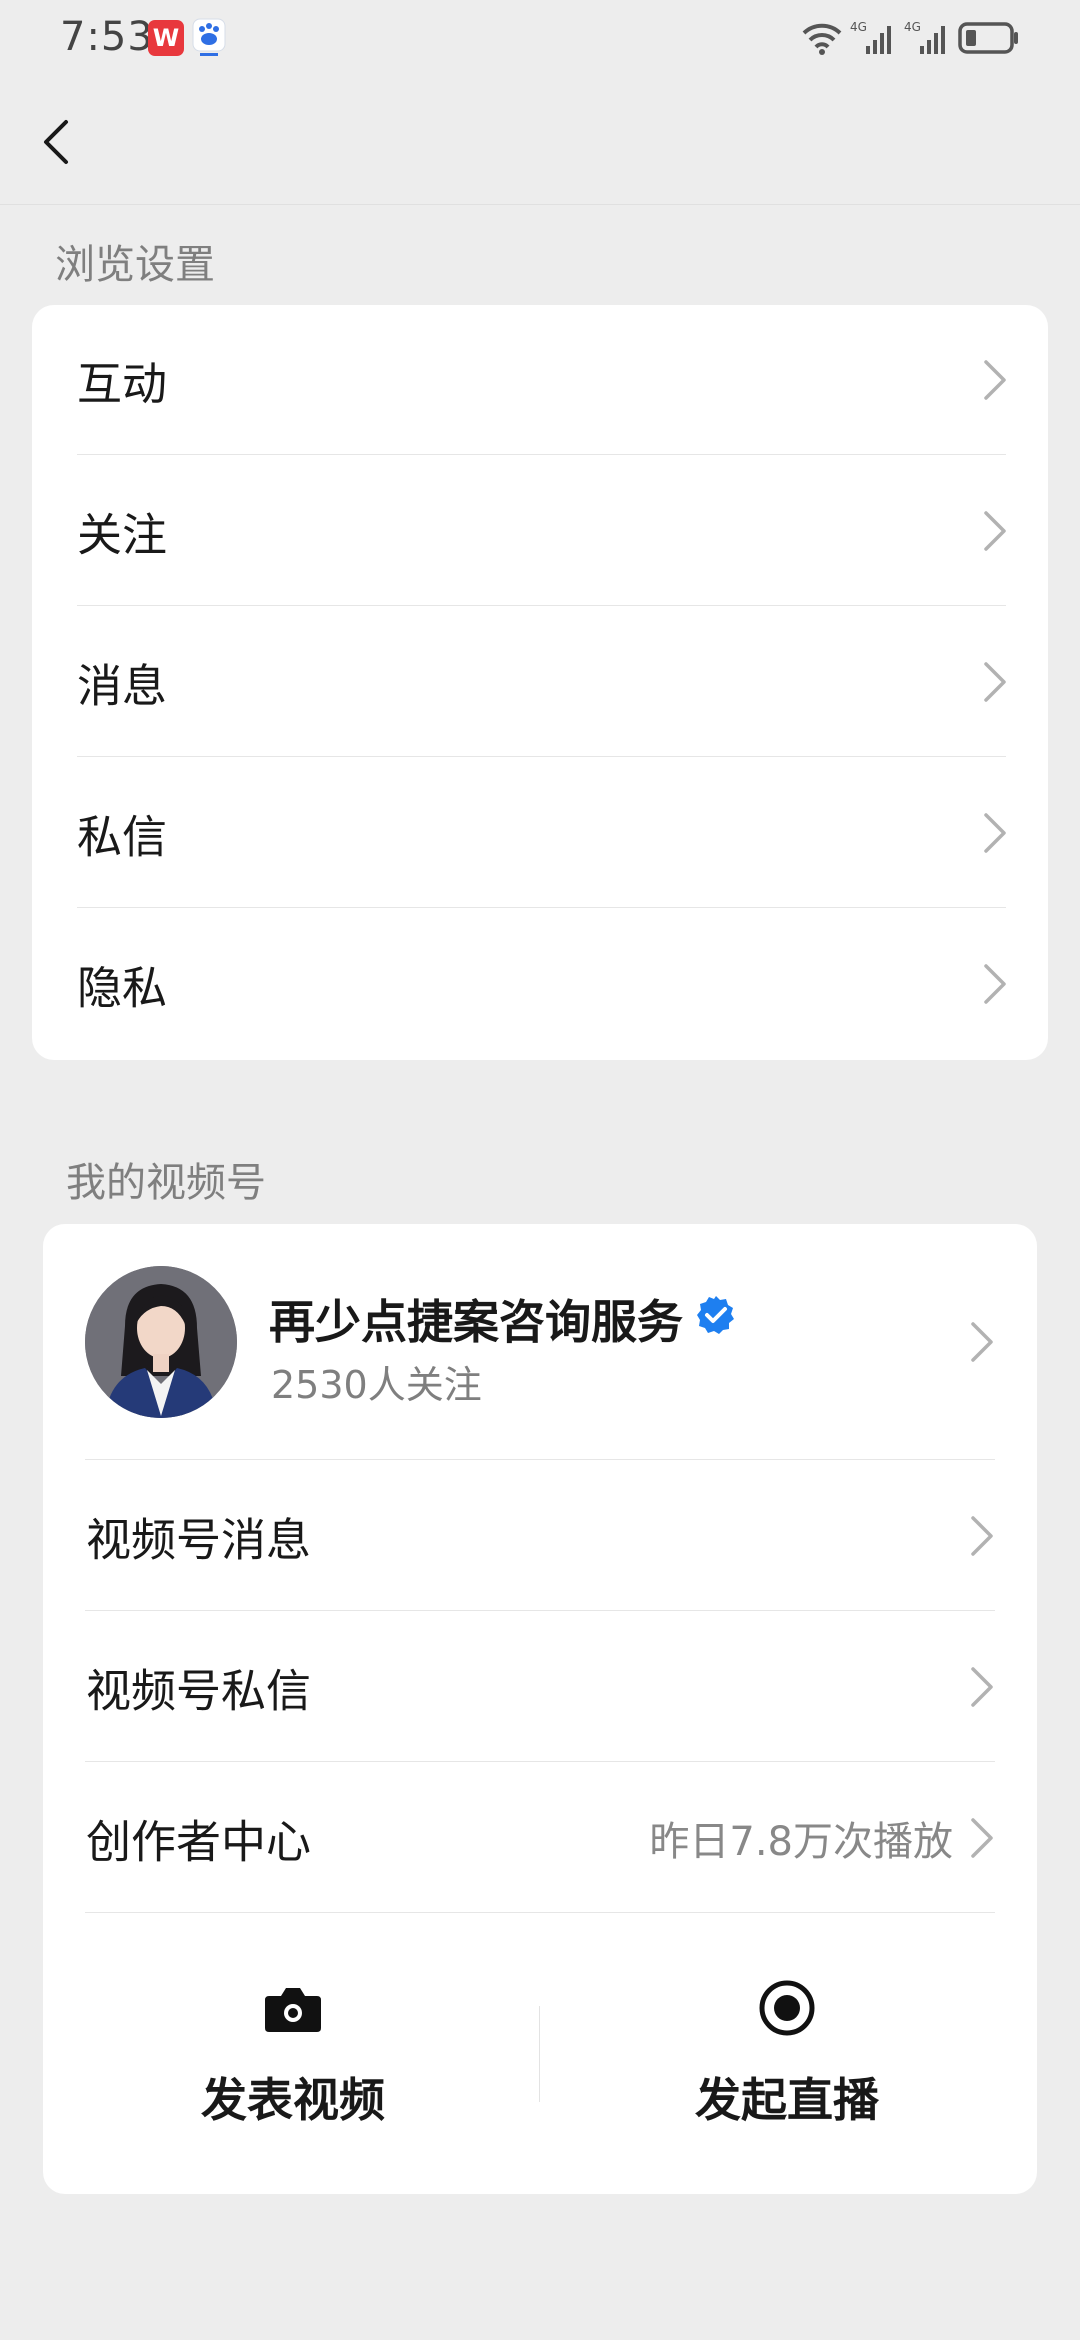 The height and width of the screenshot is (2340, 1080). Describe the element at coordinates (787, 2100) in the screenshot. I see `start-live-label: 发起直播` at that location.